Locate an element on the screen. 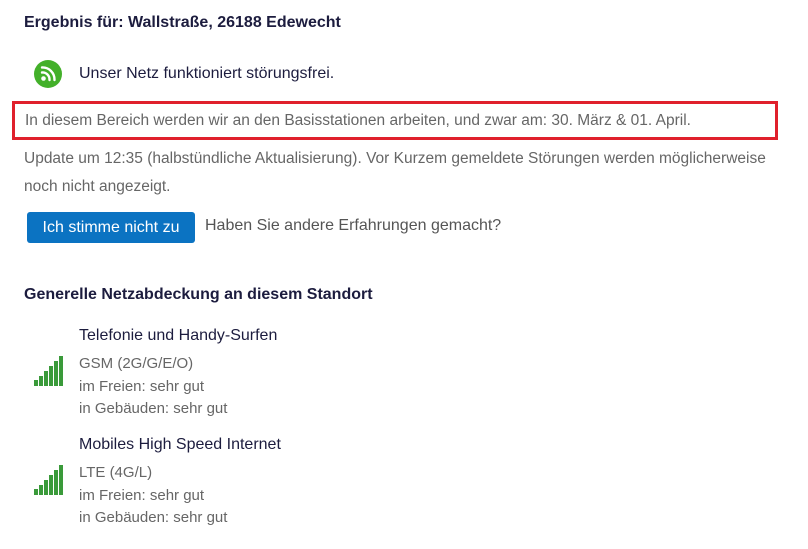 The width and height of the screenshot is (808, 549). coverage-item-technology: LTE (4G/L) is located at coordinates (116, 472).